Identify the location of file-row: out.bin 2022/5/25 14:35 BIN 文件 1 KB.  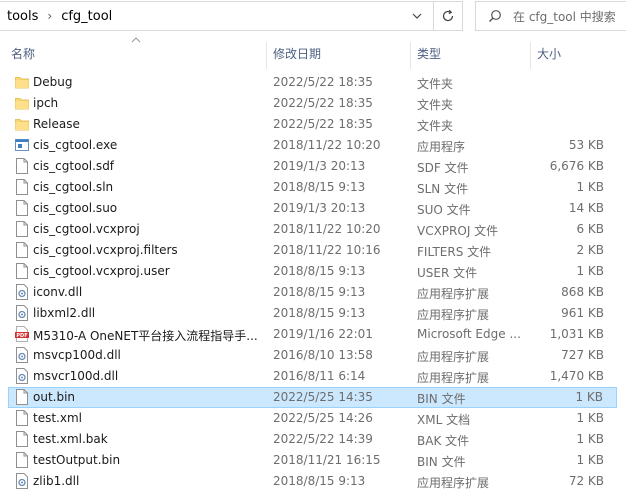
(312, 397).